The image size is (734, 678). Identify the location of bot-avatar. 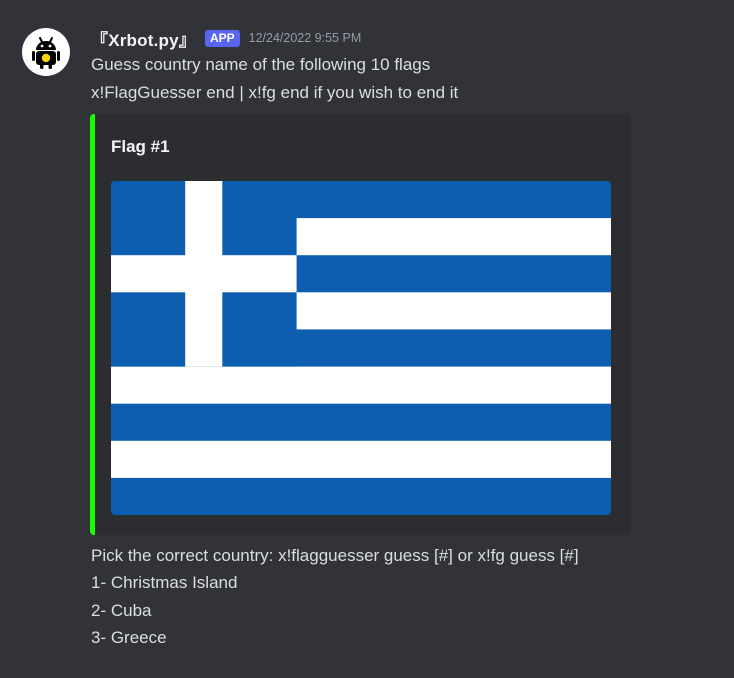
(46, 52).